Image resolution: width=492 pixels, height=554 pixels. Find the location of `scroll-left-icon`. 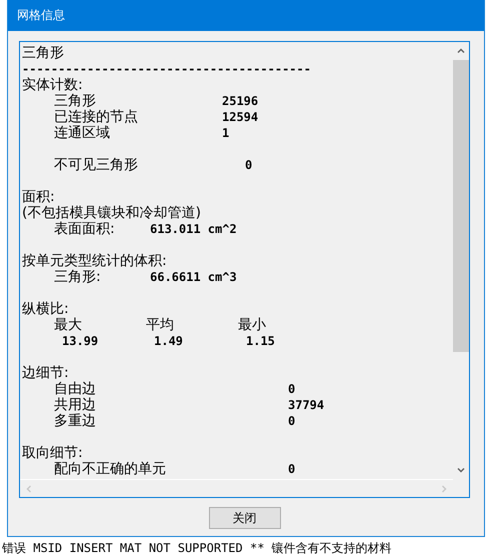

scroll-left-icon is located at coordinates (29, 489).